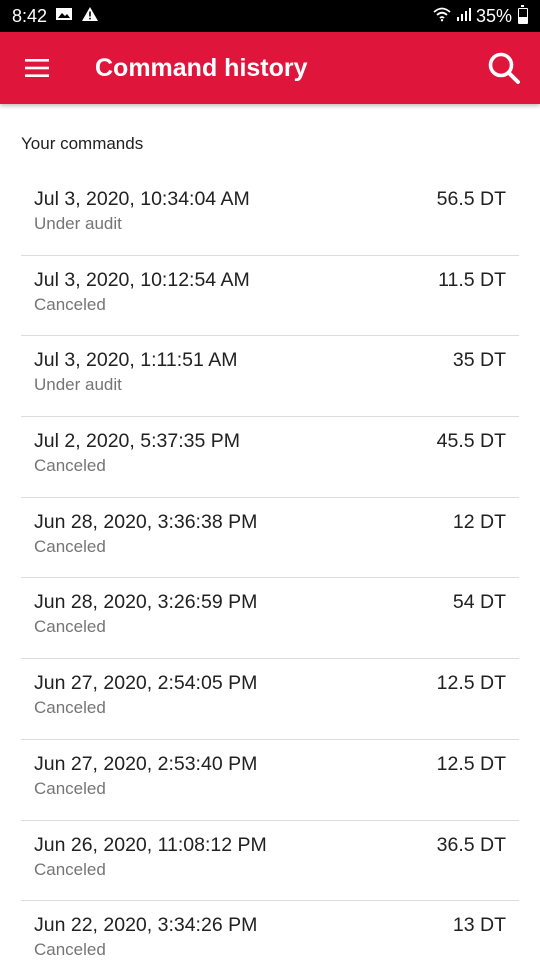 The height and width of the screenshot is (960, 540). I want to click on page-title: Command history, so click(201, 67).